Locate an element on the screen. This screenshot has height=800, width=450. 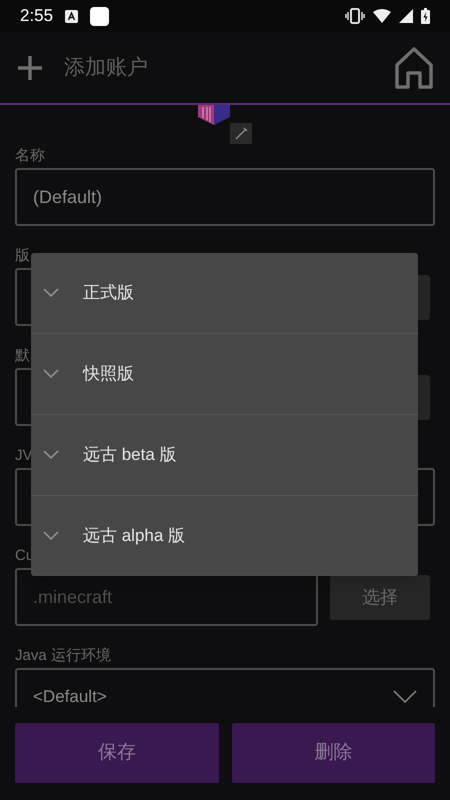
action-button: 删除 is located at coordinates (333, 753).